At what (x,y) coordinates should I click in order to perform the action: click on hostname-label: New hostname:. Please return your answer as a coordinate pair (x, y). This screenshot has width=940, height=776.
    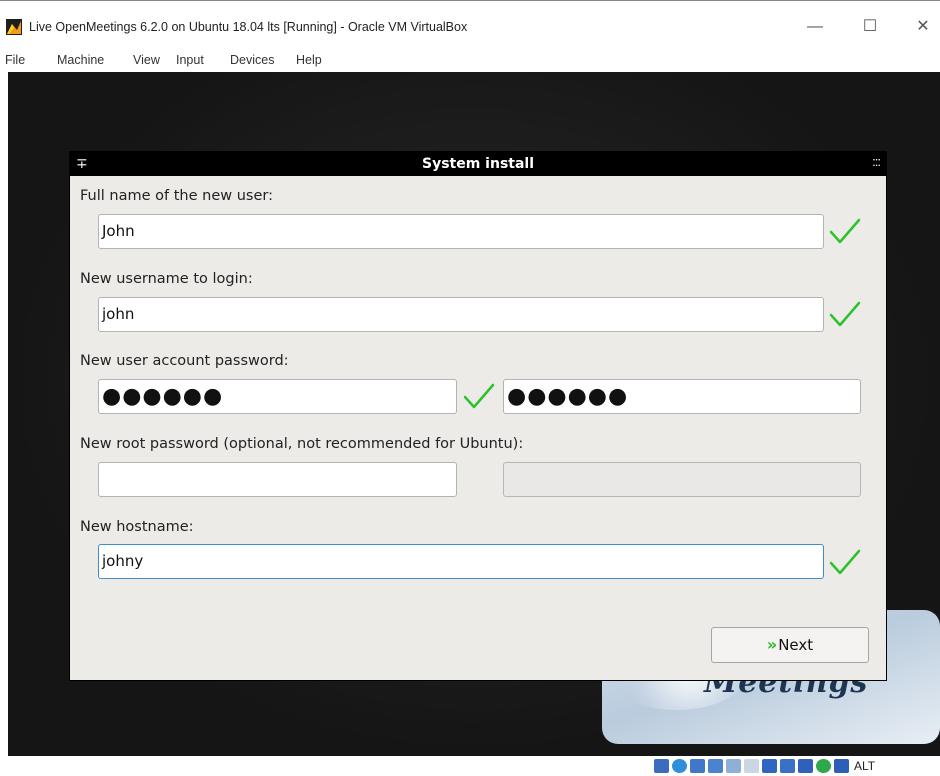
    Looking at the image, I should click on (137, 527).